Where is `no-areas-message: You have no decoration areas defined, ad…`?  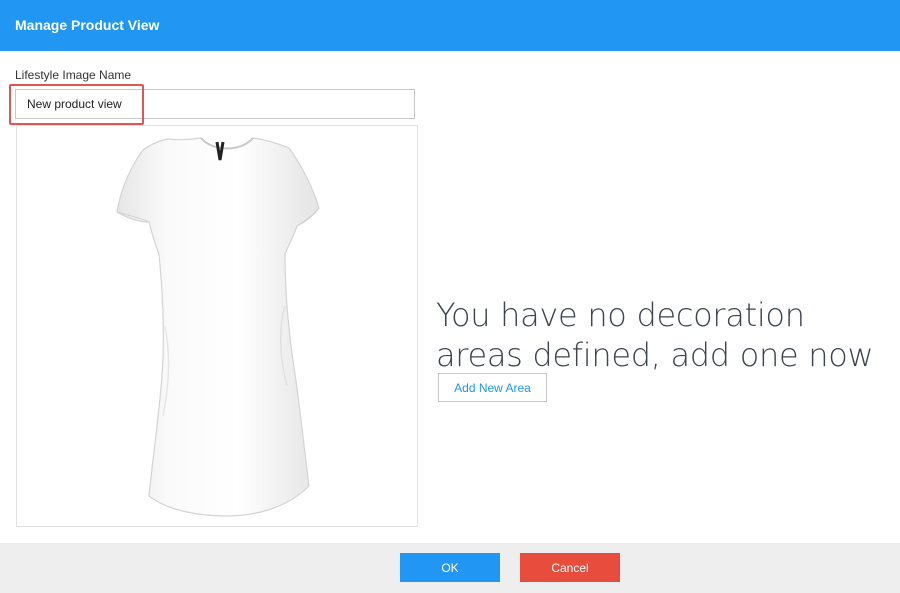 no-areas-message: You have no decoration areas defined, ad… is located at coordinates (655, 335).